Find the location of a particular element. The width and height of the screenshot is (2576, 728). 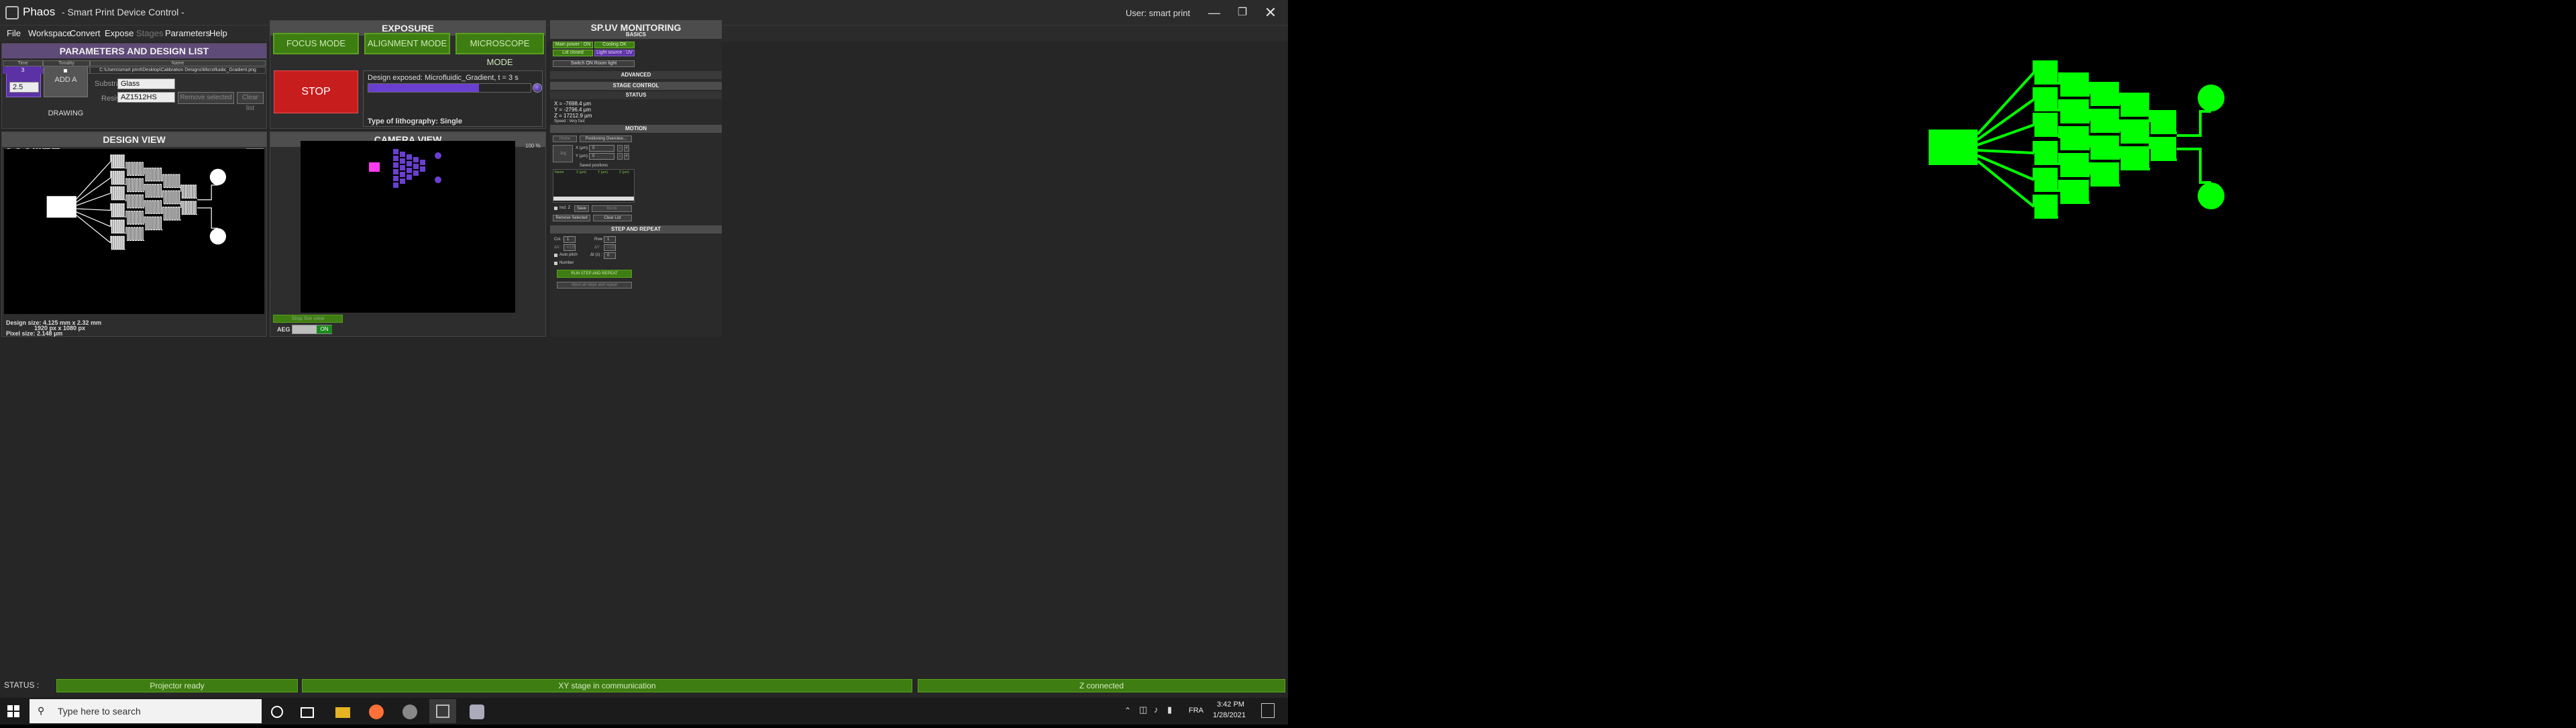

objective-select: 2.5 is located at coordinates (24, 87).